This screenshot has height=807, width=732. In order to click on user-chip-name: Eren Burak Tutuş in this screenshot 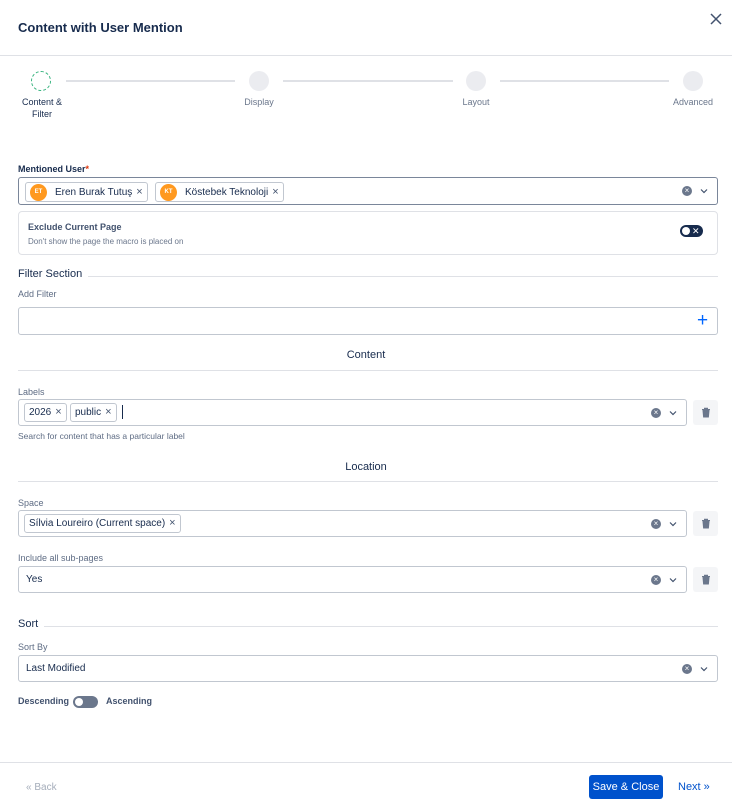, I will do `click(94, 192)`.